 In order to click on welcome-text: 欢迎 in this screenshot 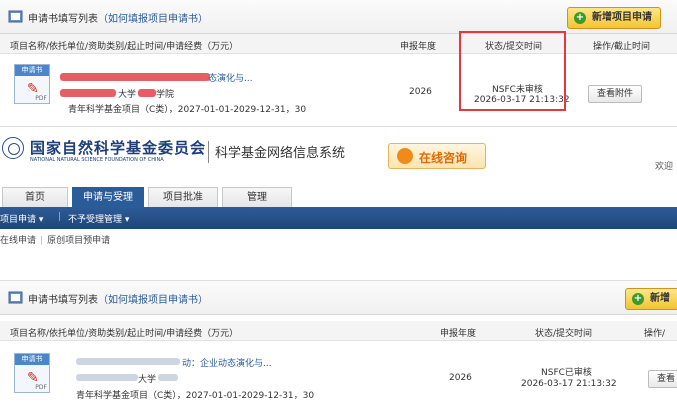, I will do `click(664, 167)`.